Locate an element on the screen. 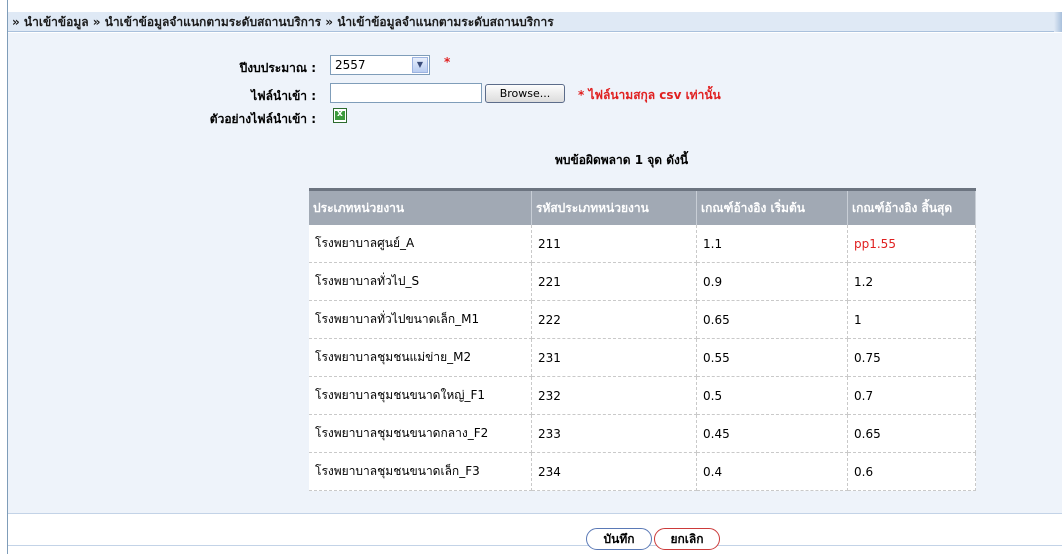 The height and width of the screenshot is (554, 1062). table-cell-error: pp1.55 is located at coordinates (911, 244).